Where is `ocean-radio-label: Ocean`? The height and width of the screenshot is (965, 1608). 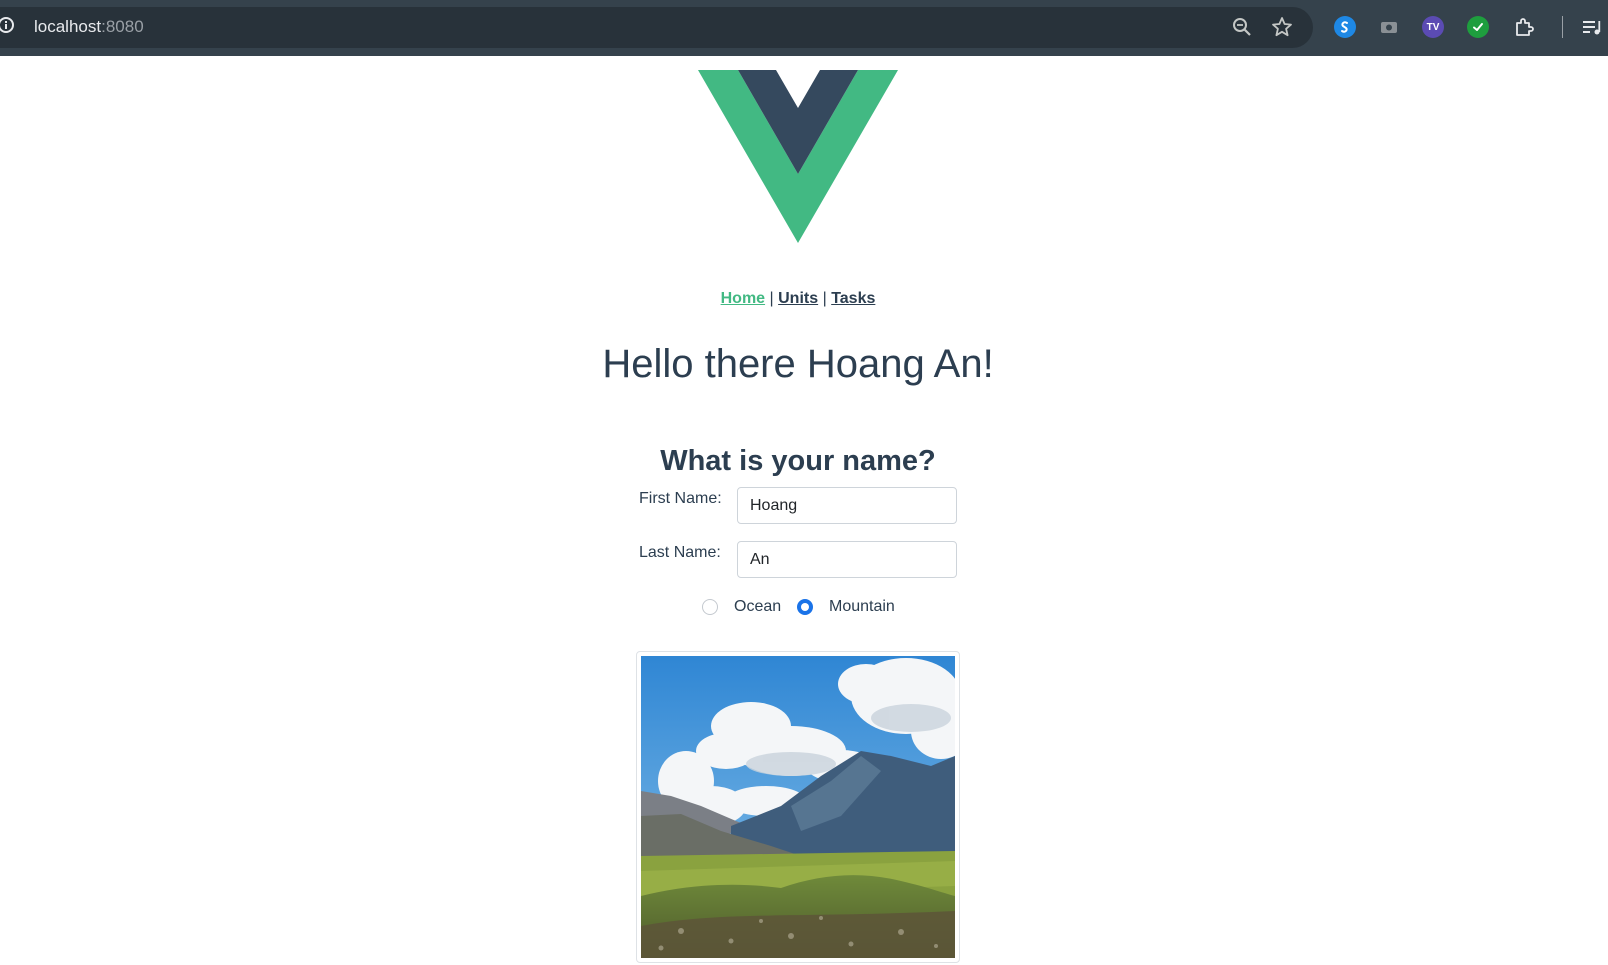
ocean-radio-label: Ocean is located at coordinates (757, 607).